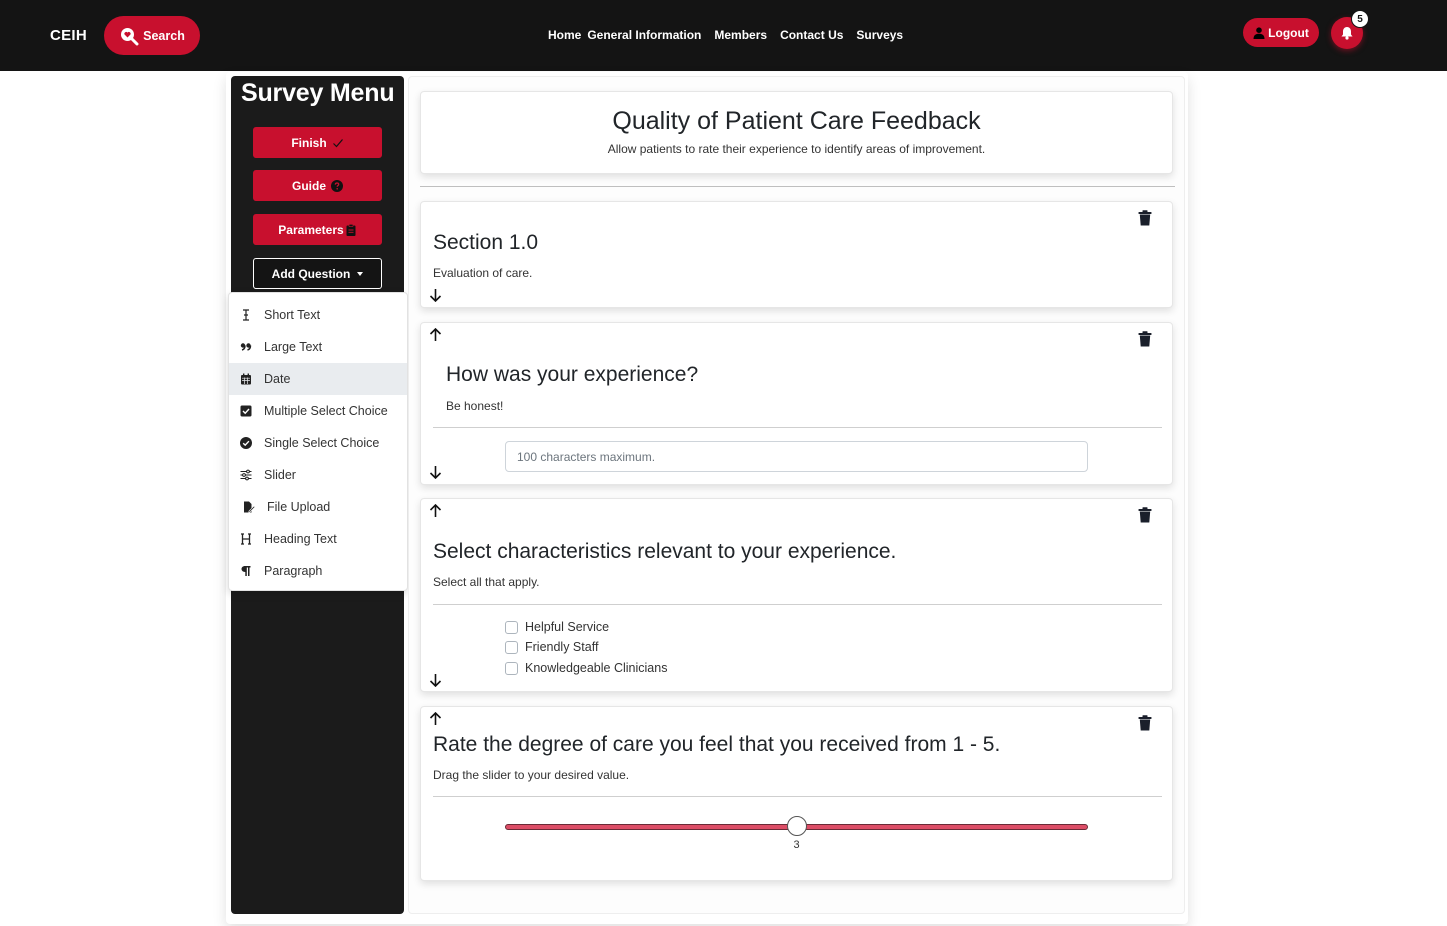  I want to click on menu-item-file-upload: File Upload, so click(318, 507).